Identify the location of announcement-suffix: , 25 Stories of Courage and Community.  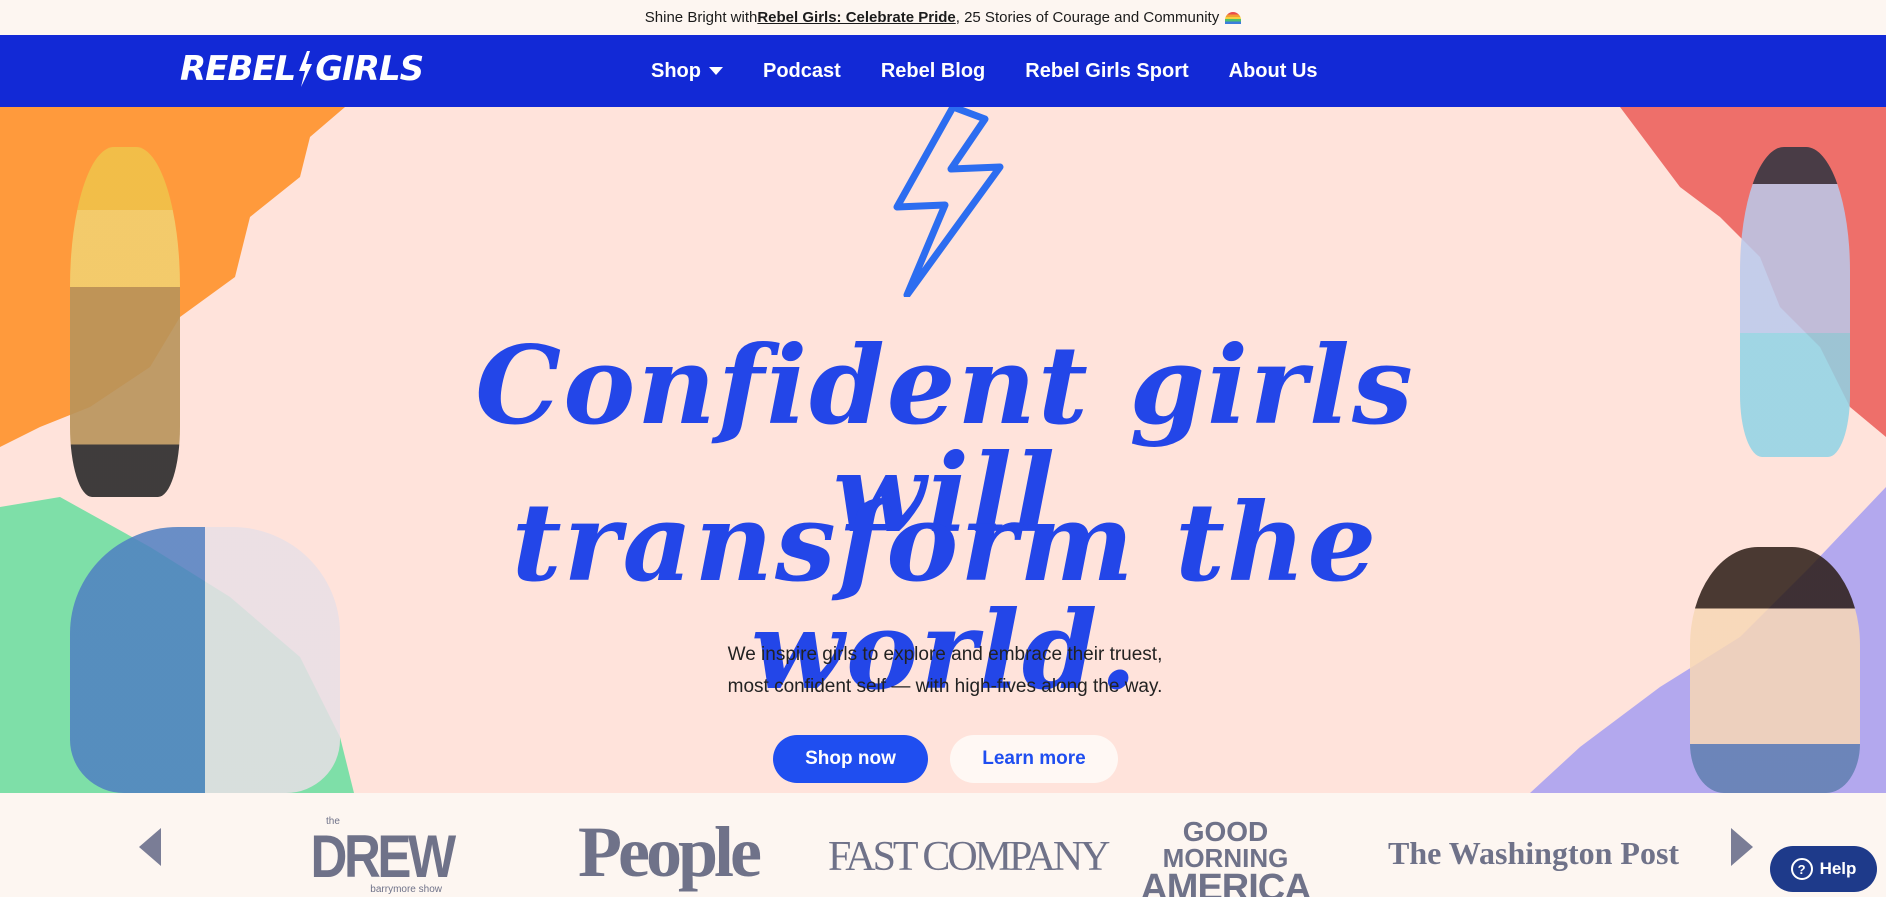
(1087, 17).